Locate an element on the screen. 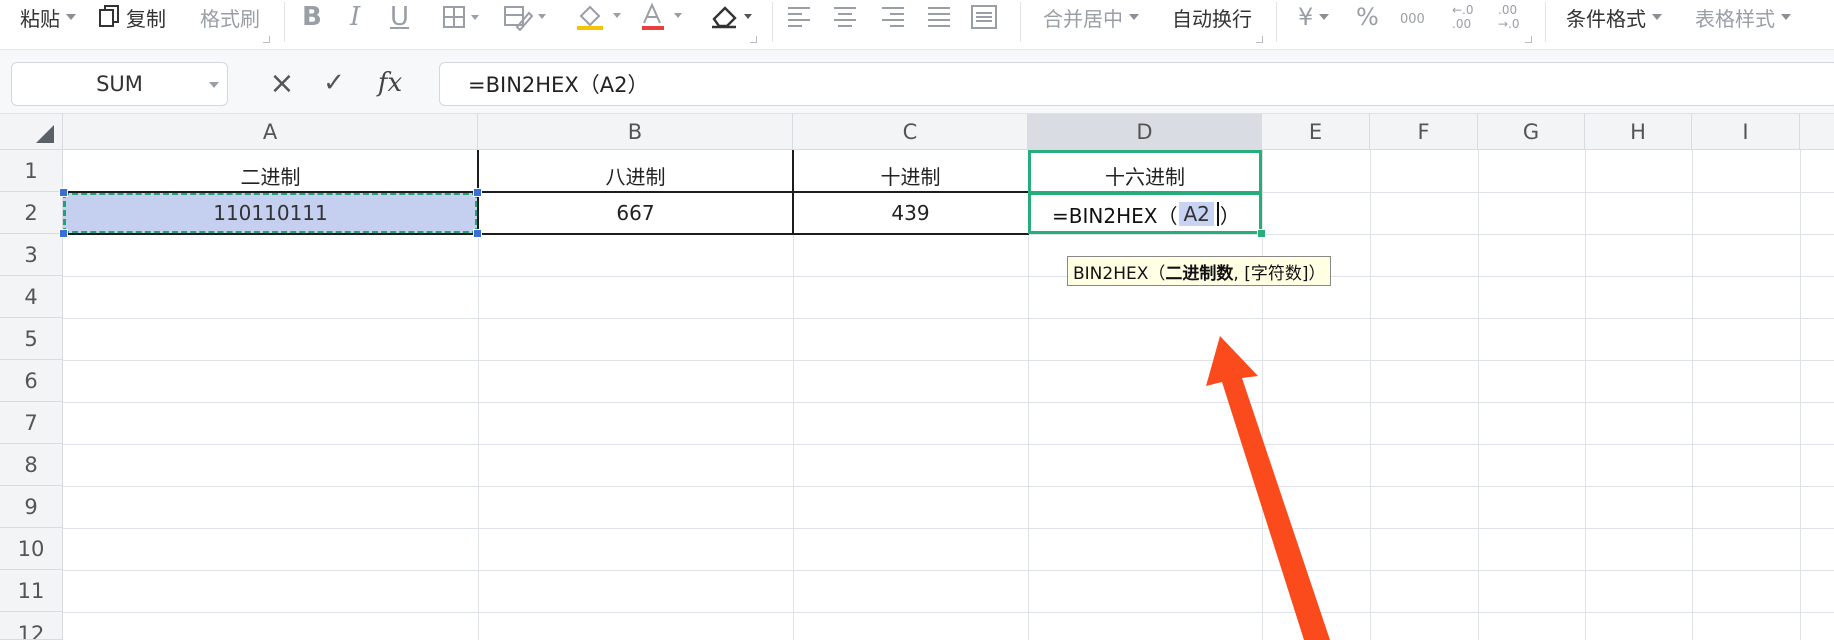 Image resolution: width=1834 pixels, height=640 pixels. row-header-9: 9 is located at coordinates (31, 507).